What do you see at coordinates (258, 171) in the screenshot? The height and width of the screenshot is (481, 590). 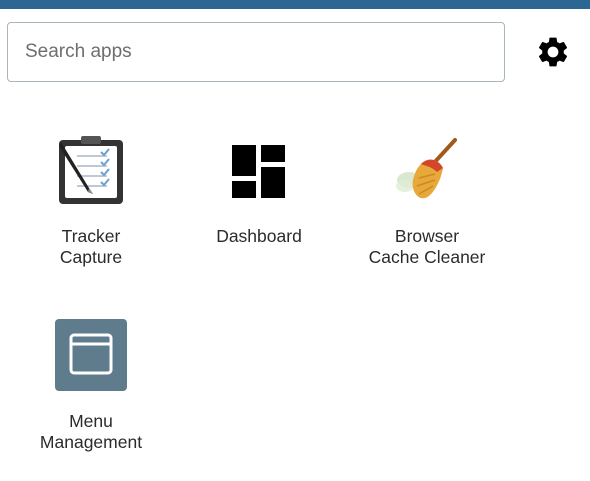 I see `dashboard-grid-icon` at bounding box center [258, 171].